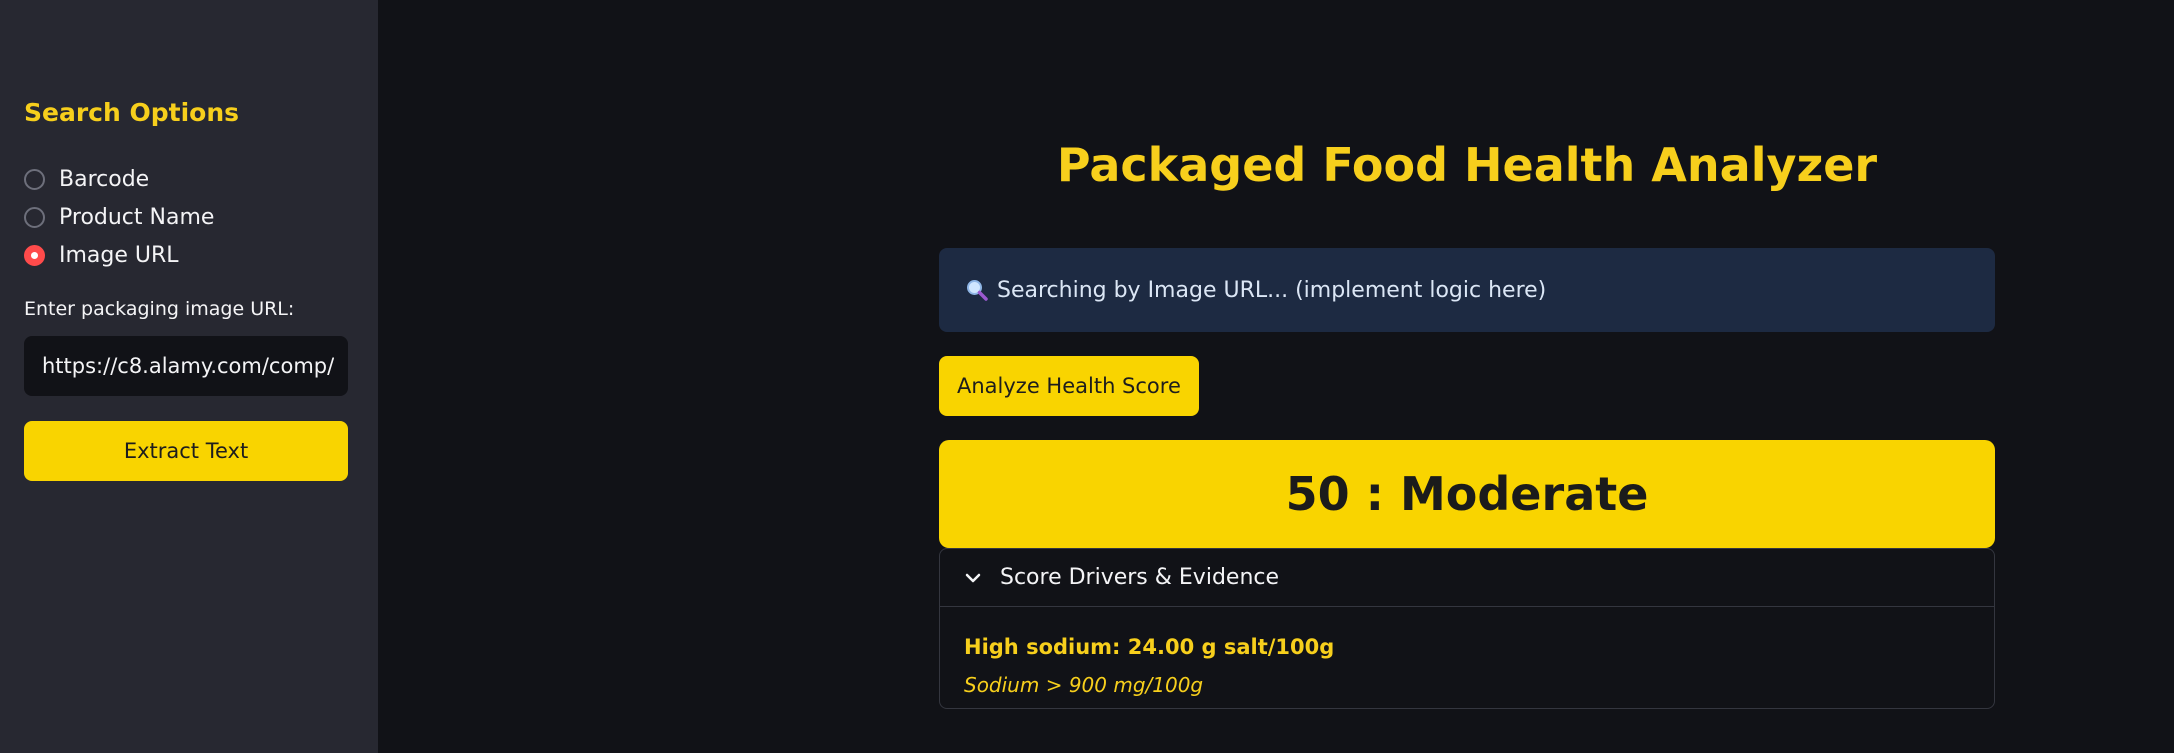 The width and height of the screenshot is (2174, 753). I want to click on image-url-field-label: Enter packaging image URL:, so click(159, 309).